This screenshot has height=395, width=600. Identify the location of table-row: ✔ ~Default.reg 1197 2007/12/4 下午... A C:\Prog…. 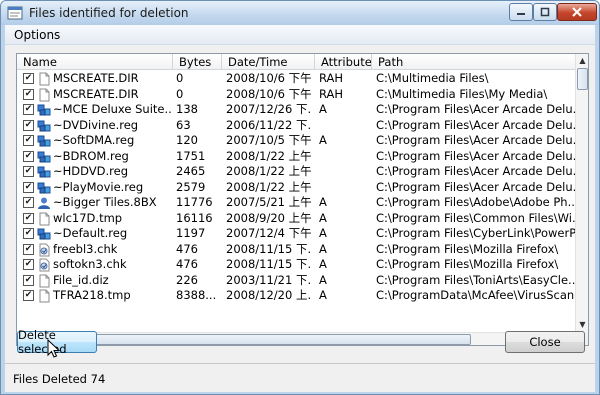
(296, 234).